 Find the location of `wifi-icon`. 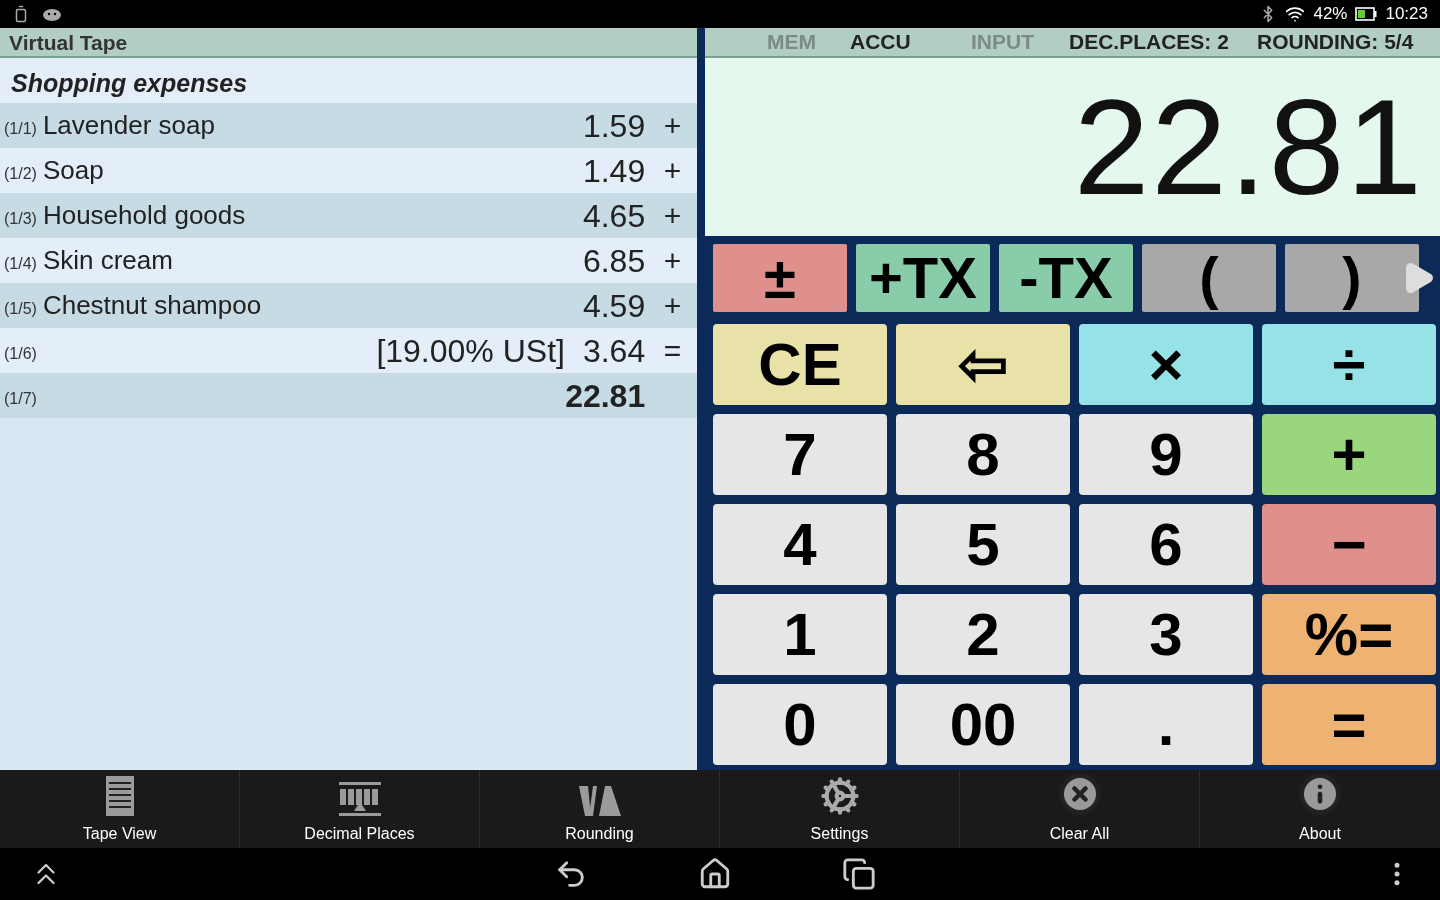

wifi-icon is located at coordinates (1295, 14).